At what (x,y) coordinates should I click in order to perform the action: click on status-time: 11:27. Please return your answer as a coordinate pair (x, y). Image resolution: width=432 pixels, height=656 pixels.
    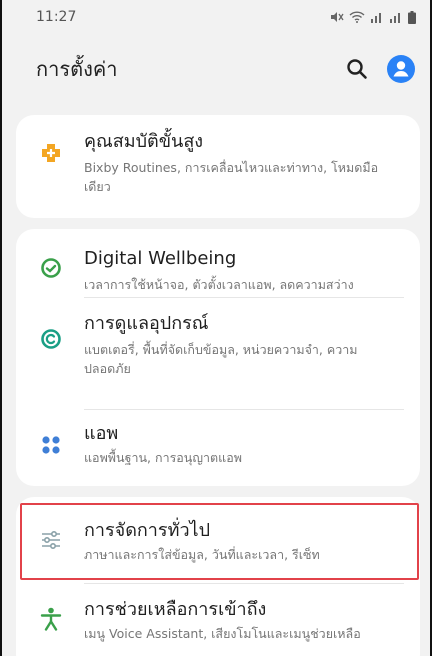
    Looking at the image, I should click on (56, 17).